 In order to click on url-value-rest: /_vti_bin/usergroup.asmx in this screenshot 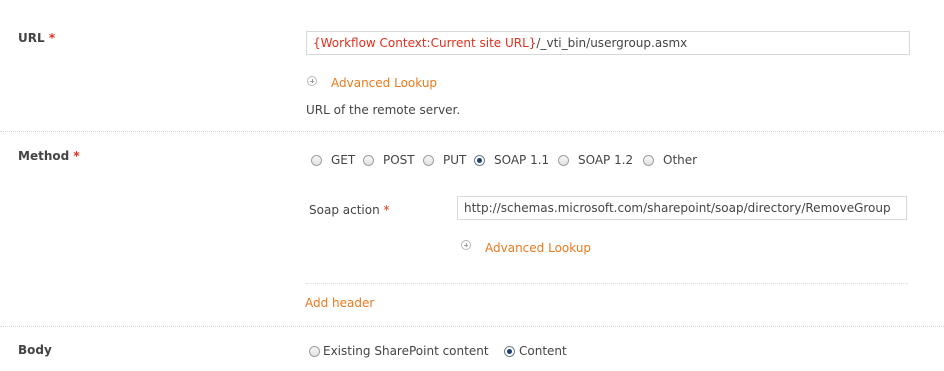, I will do `click(612, 43)`.